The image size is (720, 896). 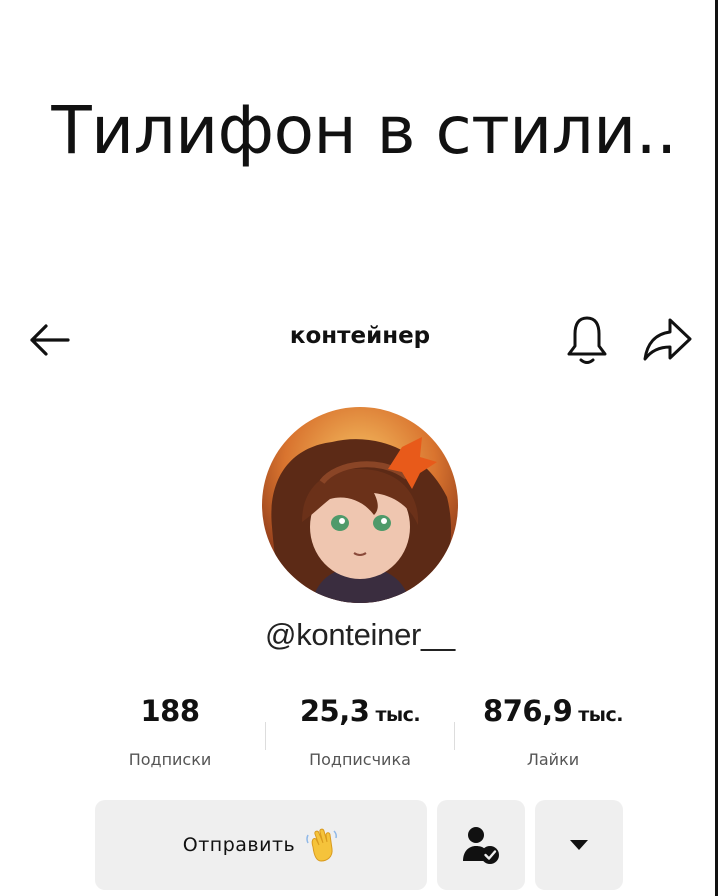 I want to click on profile-title: контейнер, so click(x=360, y=336).